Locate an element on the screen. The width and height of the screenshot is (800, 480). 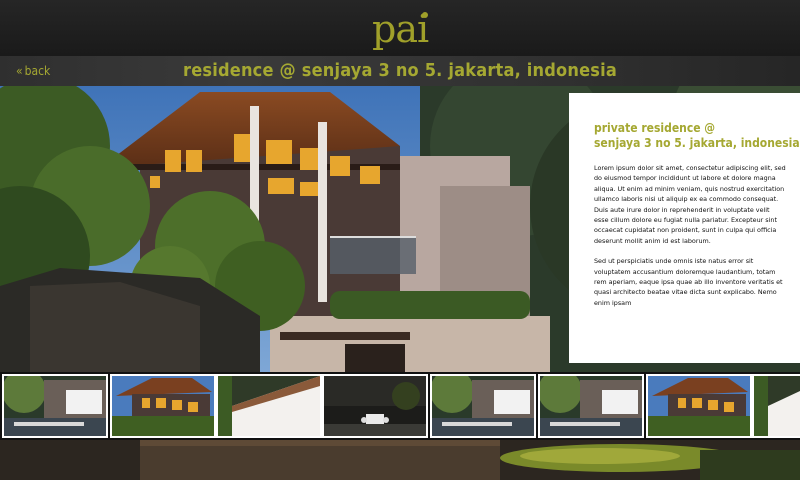
background-photo is located at coordinates (400, 460).